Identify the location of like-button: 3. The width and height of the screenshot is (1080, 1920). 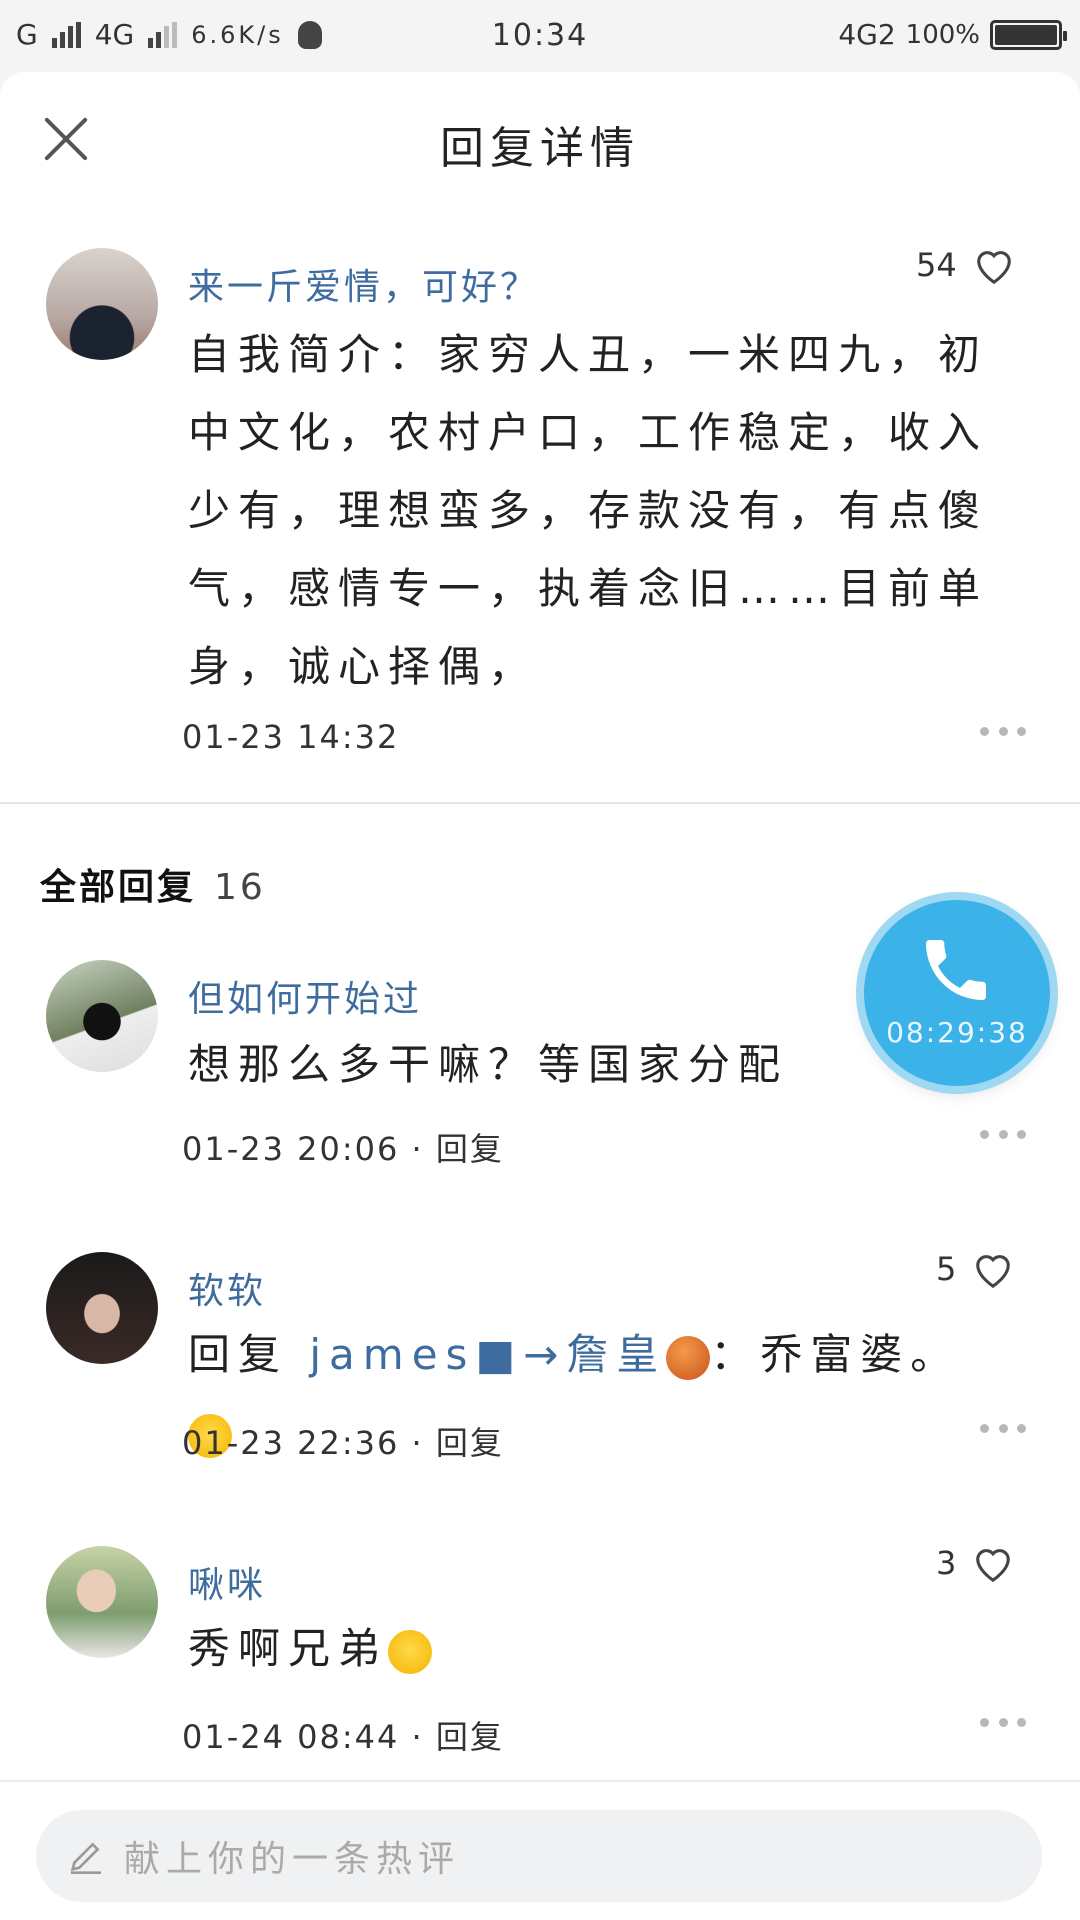
(976, 1563).